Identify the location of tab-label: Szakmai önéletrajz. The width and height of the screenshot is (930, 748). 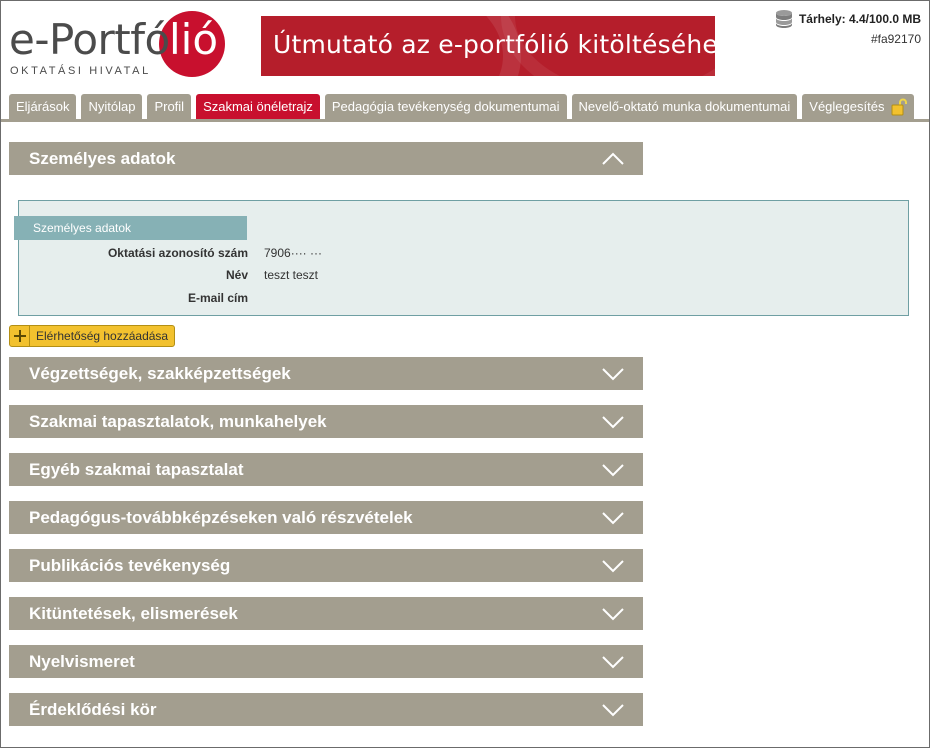
(258, 106).